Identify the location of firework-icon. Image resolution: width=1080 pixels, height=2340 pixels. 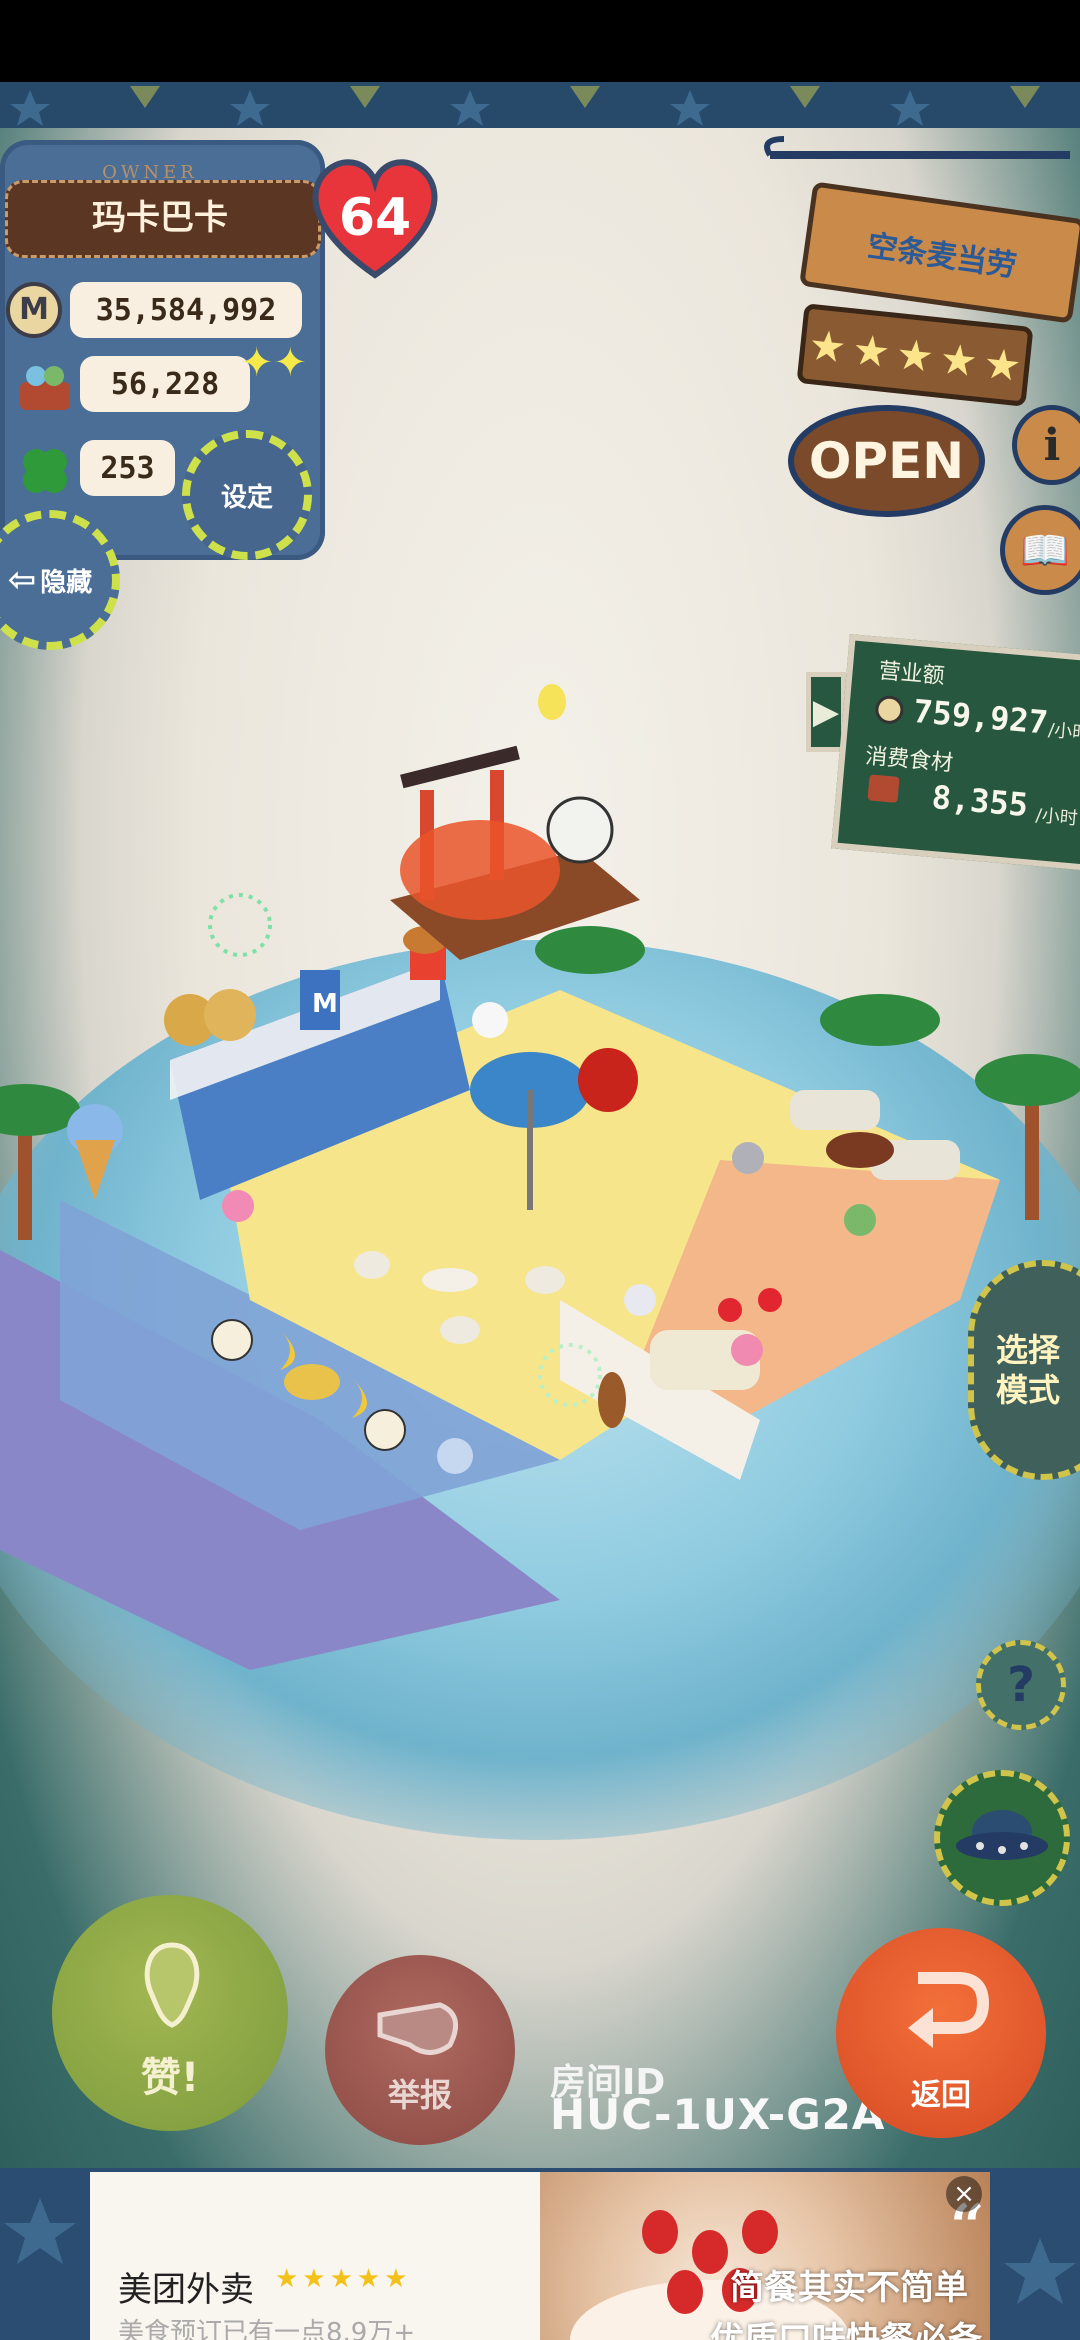
(240, 925).